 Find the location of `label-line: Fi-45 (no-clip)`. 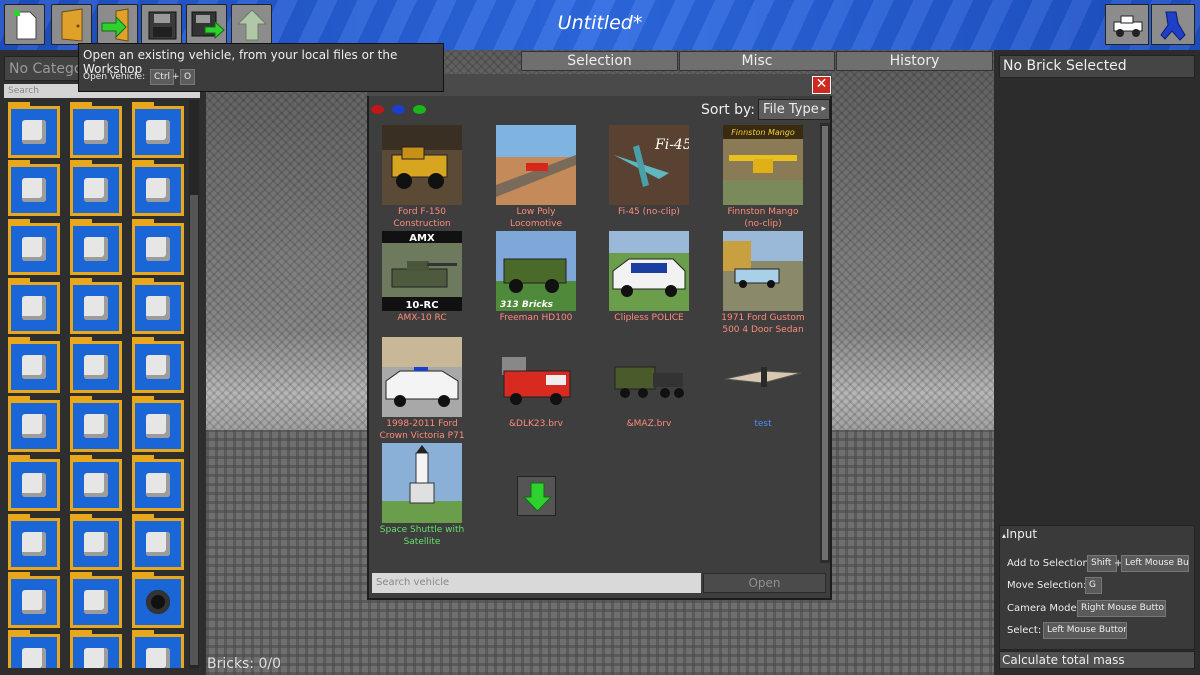

label-line: Fi-45 (no-clip) is located at coordinates (649, 212).